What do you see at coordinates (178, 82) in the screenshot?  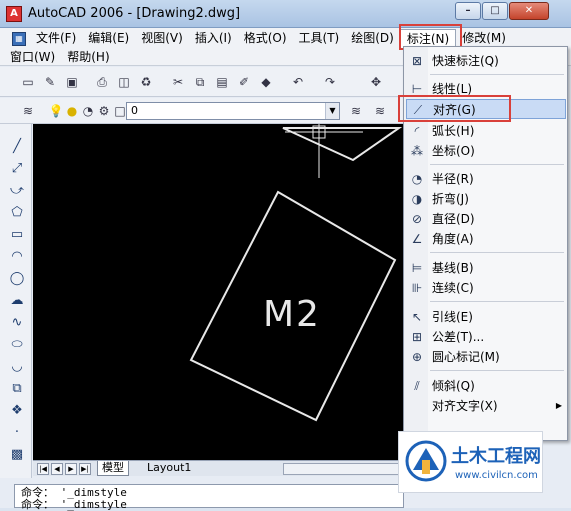 I see `cut-icon: ✂` at bounding box center [178, 82].